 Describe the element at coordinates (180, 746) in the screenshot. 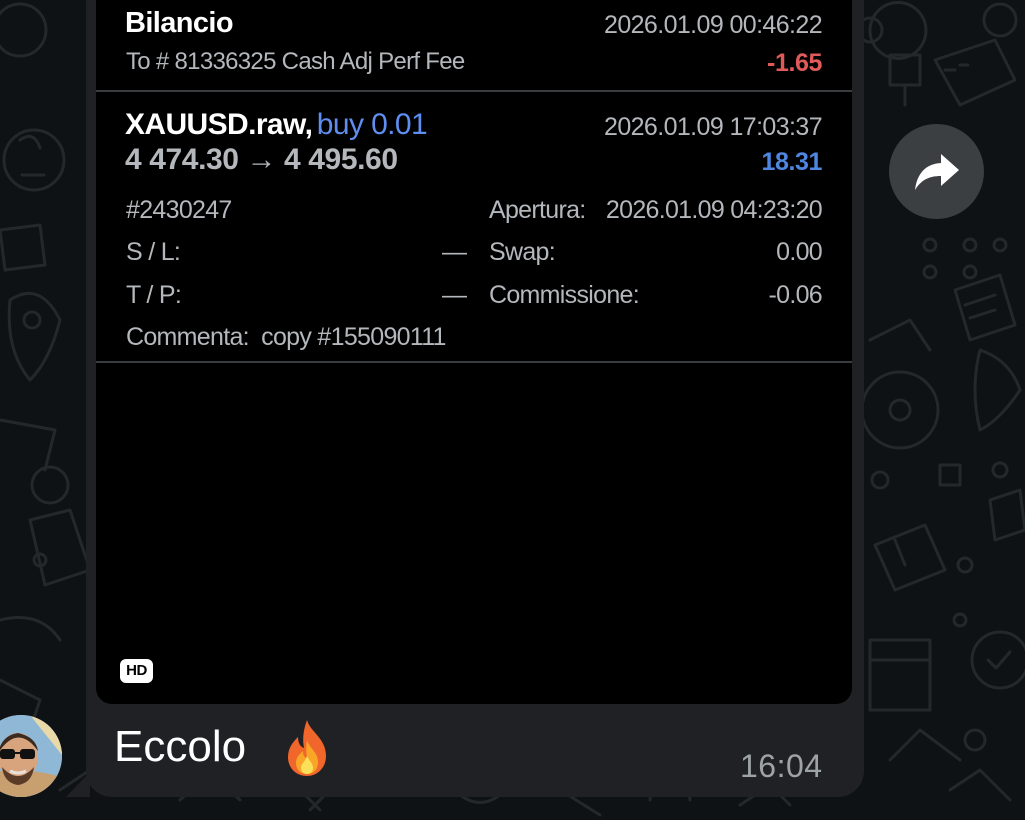

I see `message-caption: Eccolo` at that location.